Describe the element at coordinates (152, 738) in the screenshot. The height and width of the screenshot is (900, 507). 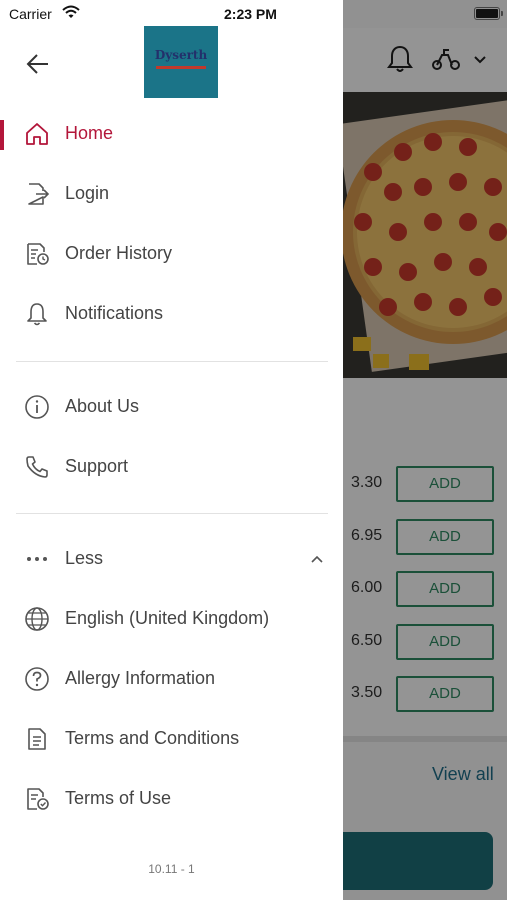
I see `menu-item-label: Terms and Conditions` at that location.